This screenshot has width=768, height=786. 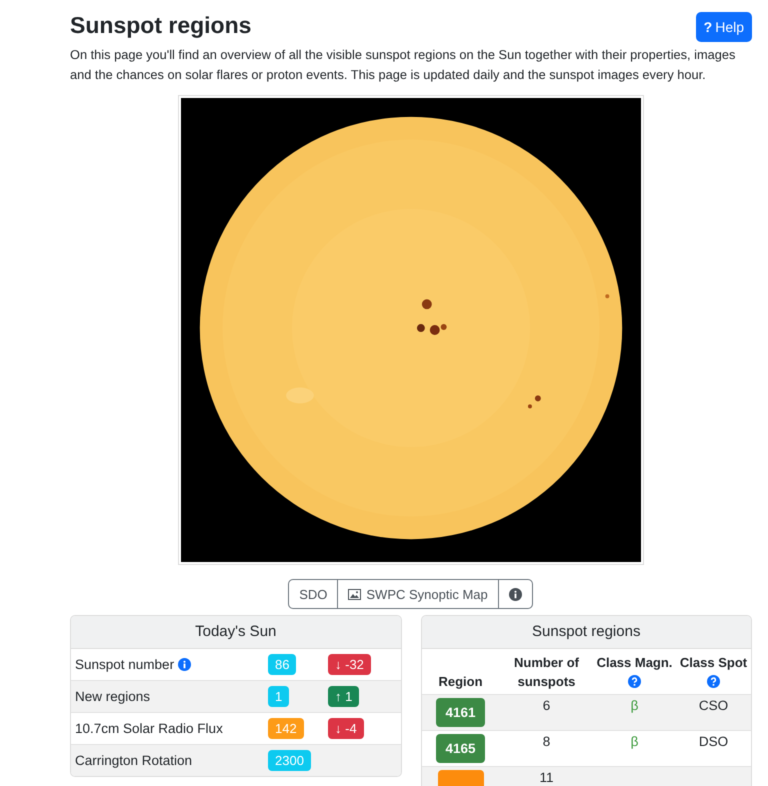 What do you see at coordinates (149, 728) in the screenshot?
I see `row-label: 10.7cm Solar Radio Flux` at bounding box center [149, 728].